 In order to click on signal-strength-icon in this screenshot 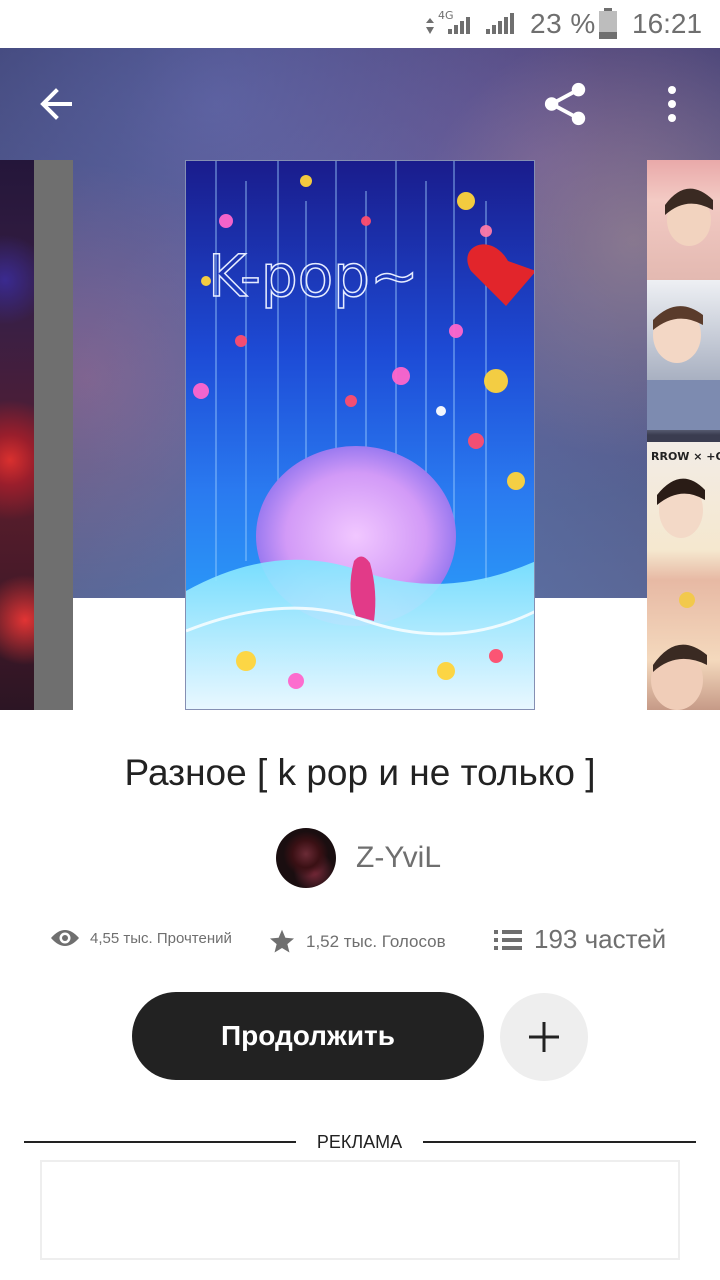, I will do `click(500, 23)`.